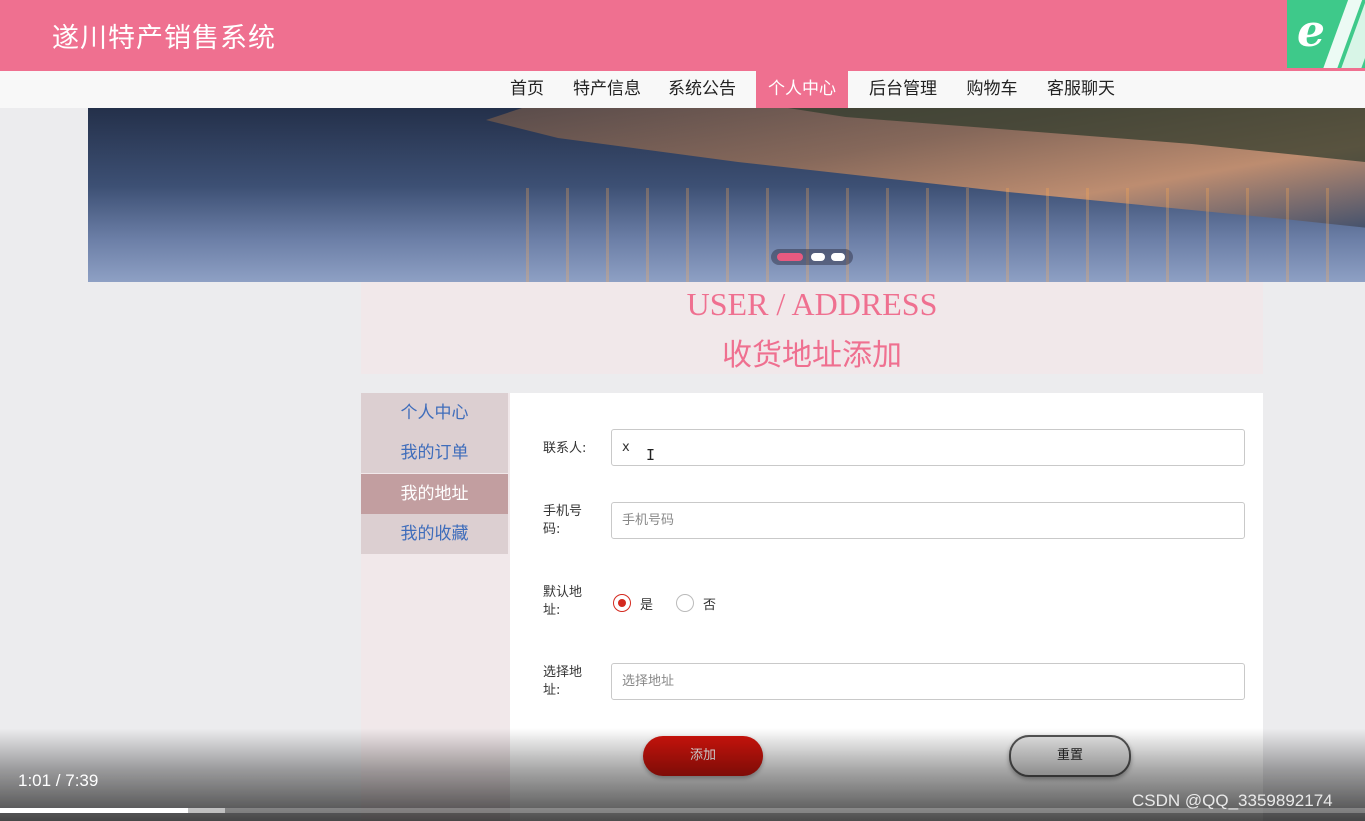  I want to click on default-address-label: 默认地址:, so click(563, 601).